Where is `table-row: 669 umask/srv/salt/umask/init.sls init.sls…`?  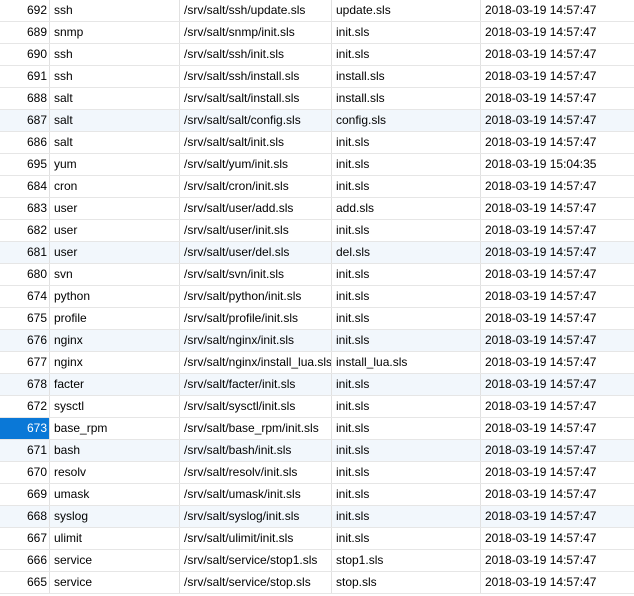
table-row: 669 umask/srv/salt/umask/init.sls init.sls… is located at coordinates (317, 495).